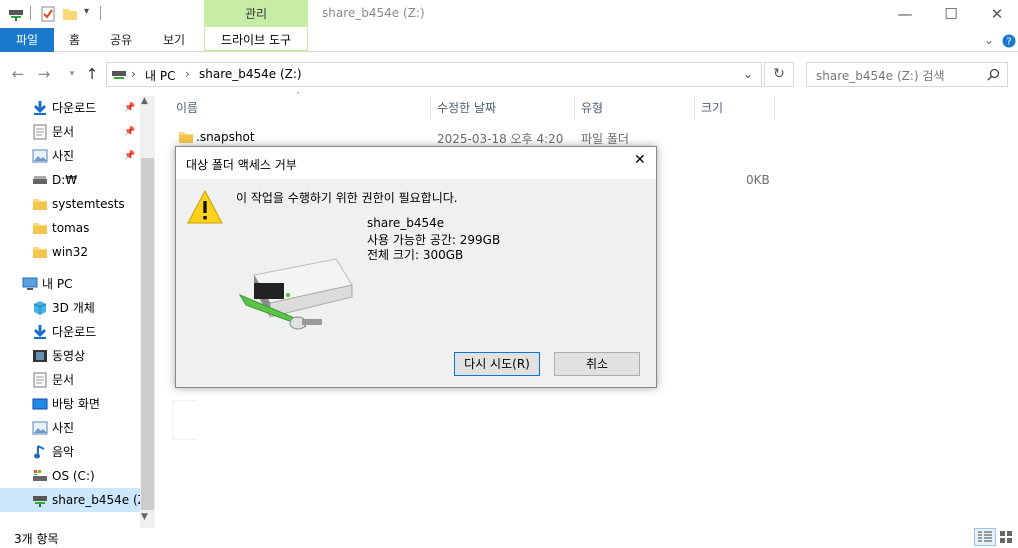 The image size is (1018, 548). Describe the element at coordinates (86, 11) in the screenshot. I see `customize-qa-icon: ▾` at that location.